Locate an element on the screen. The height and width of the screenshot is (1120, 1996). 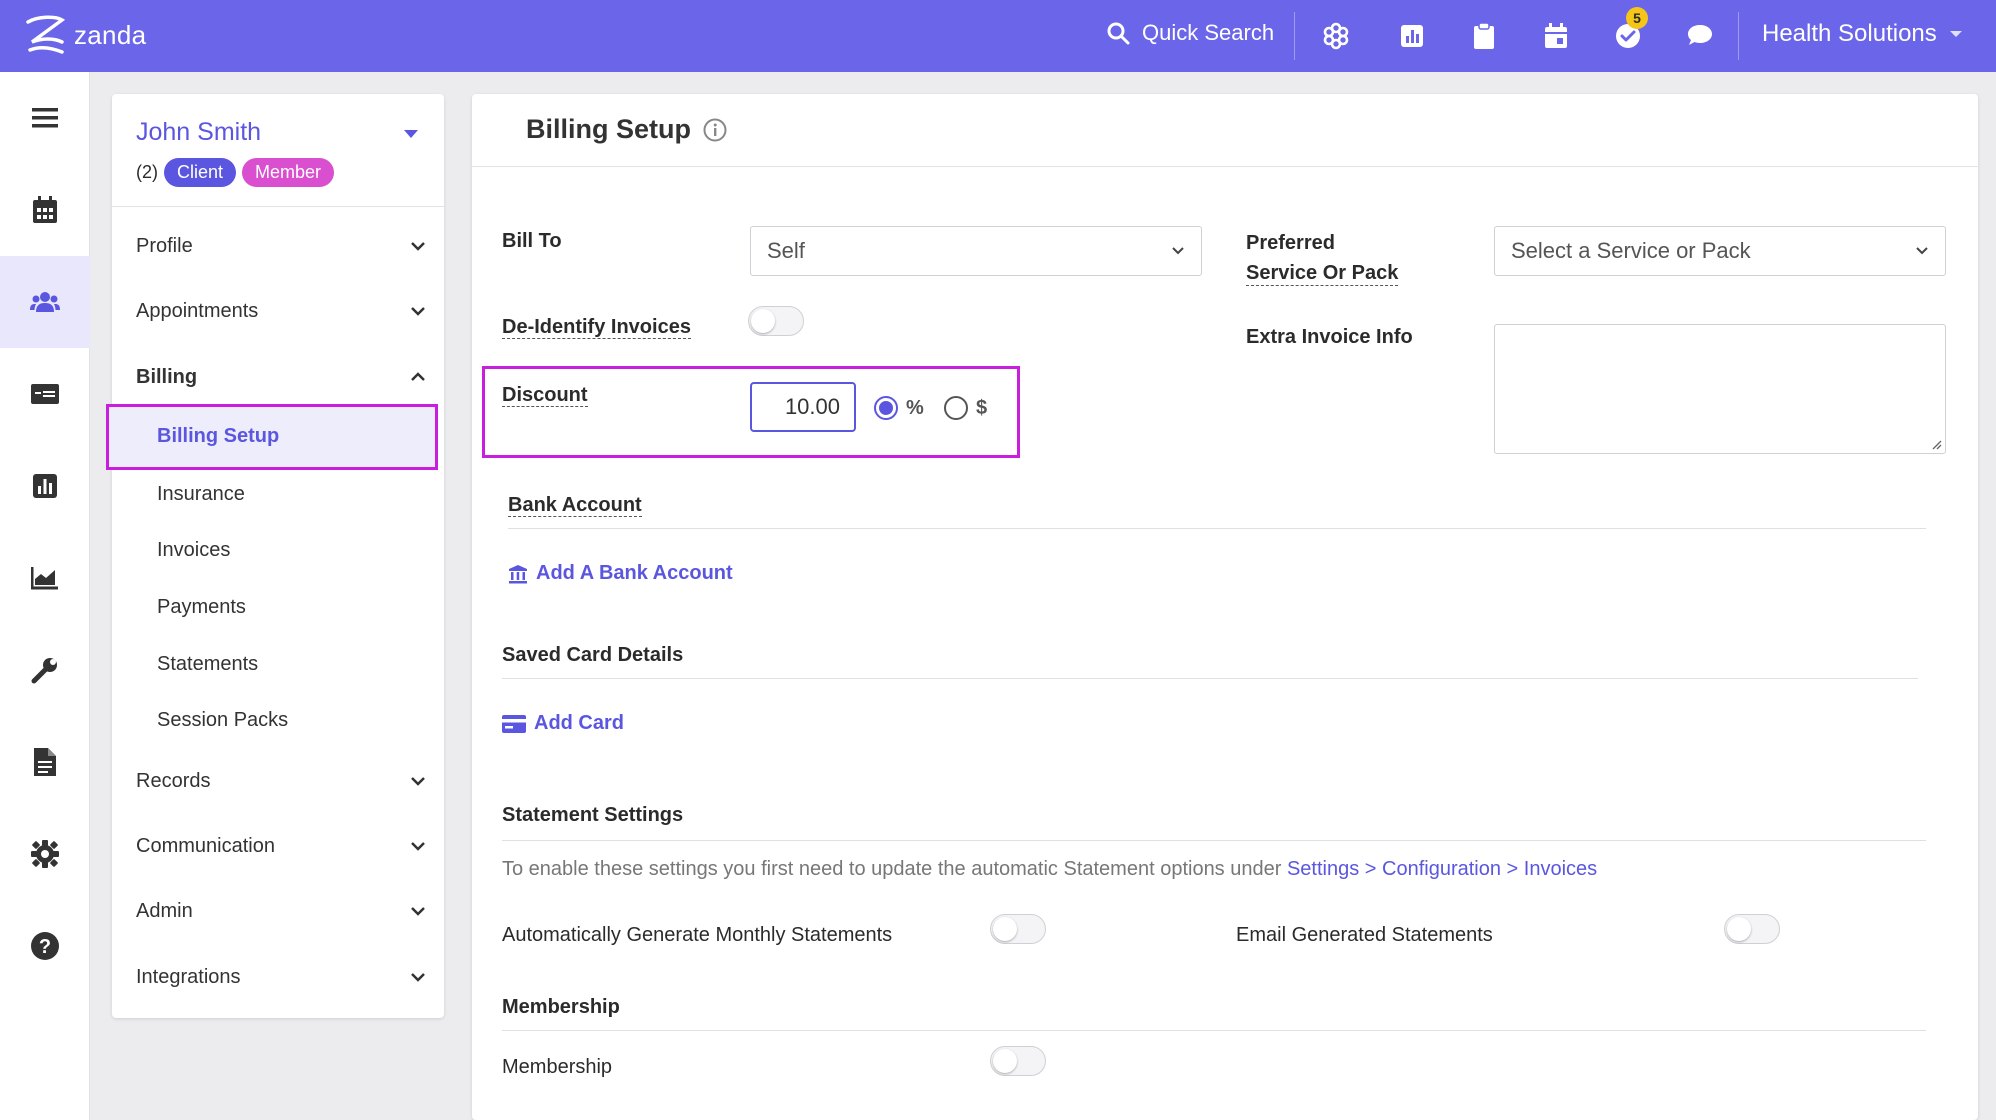
add-bank-account-label: Add A Bank Account is located at coordinates (634, 573).